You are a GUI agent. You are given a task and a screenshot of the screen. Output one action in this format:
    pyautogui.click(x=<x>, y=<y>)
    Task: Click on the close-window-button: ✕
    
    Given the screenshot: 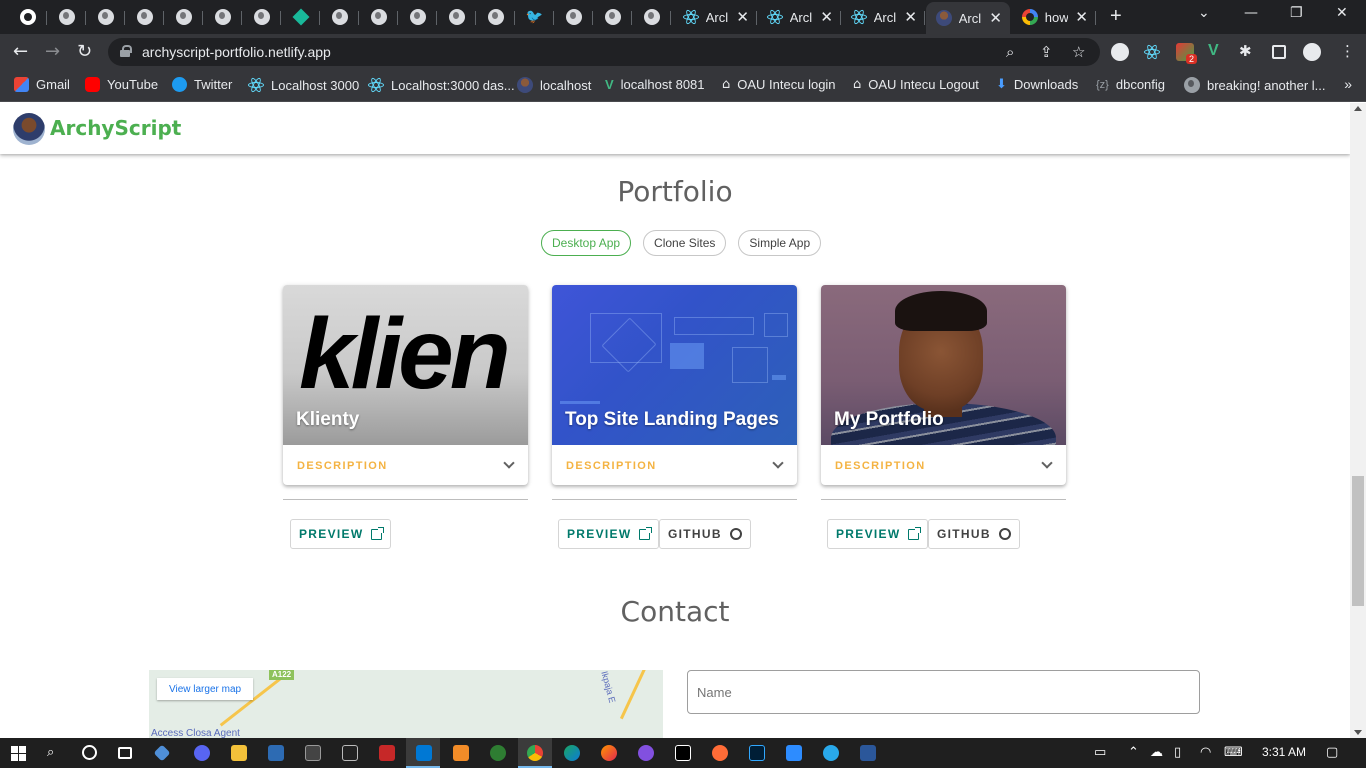 What is the action you would take?
    pyautogui.click(x=1342, y=13)
    